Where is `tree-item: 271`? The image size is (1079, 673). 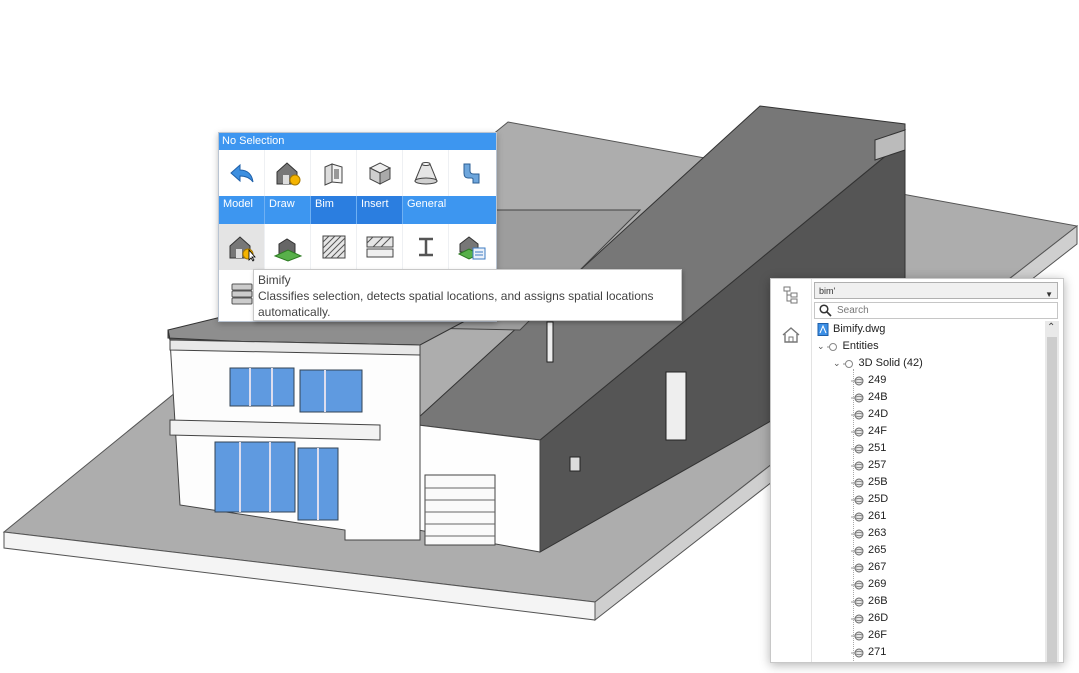
tree-item: 271 is located at coordinates (868, 652).